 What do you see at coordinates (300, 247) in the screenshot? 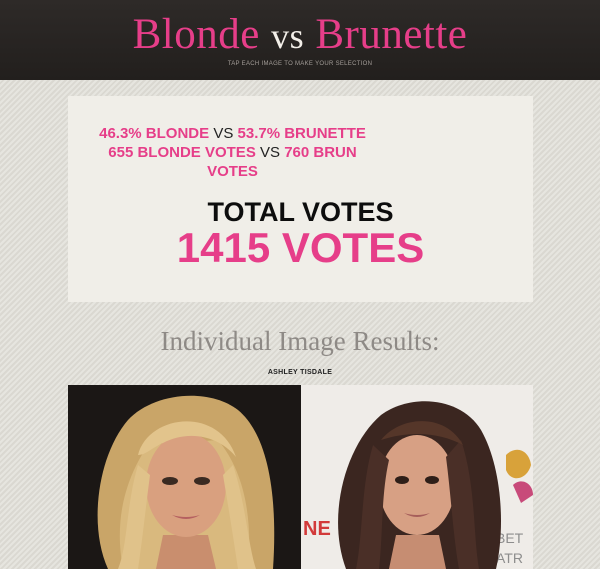
I see `total-votes-value: 1415 VOTES` at bounding box center [300, 247].